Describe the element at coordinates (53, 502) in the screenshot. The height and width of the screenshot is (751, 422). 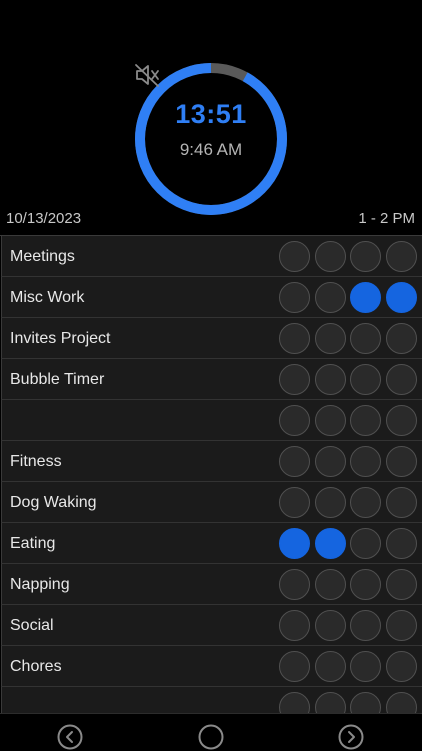
I see `activity-label: Dog Waking` at that location.